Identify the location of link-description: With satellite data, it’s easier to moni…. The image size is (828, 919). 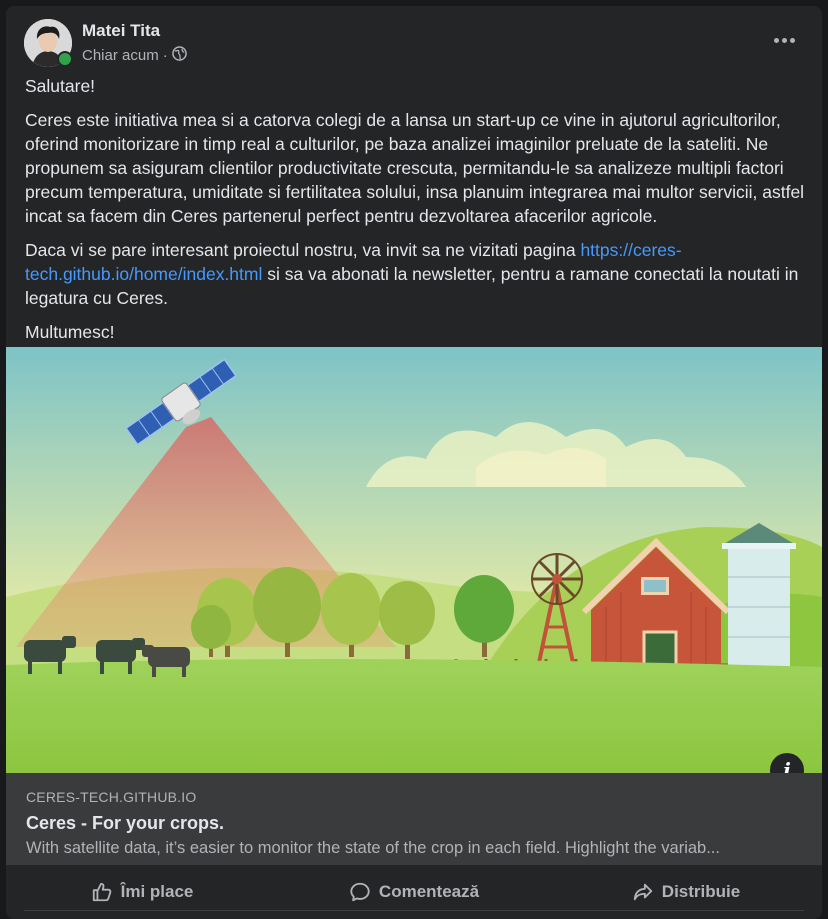
(373, 848).